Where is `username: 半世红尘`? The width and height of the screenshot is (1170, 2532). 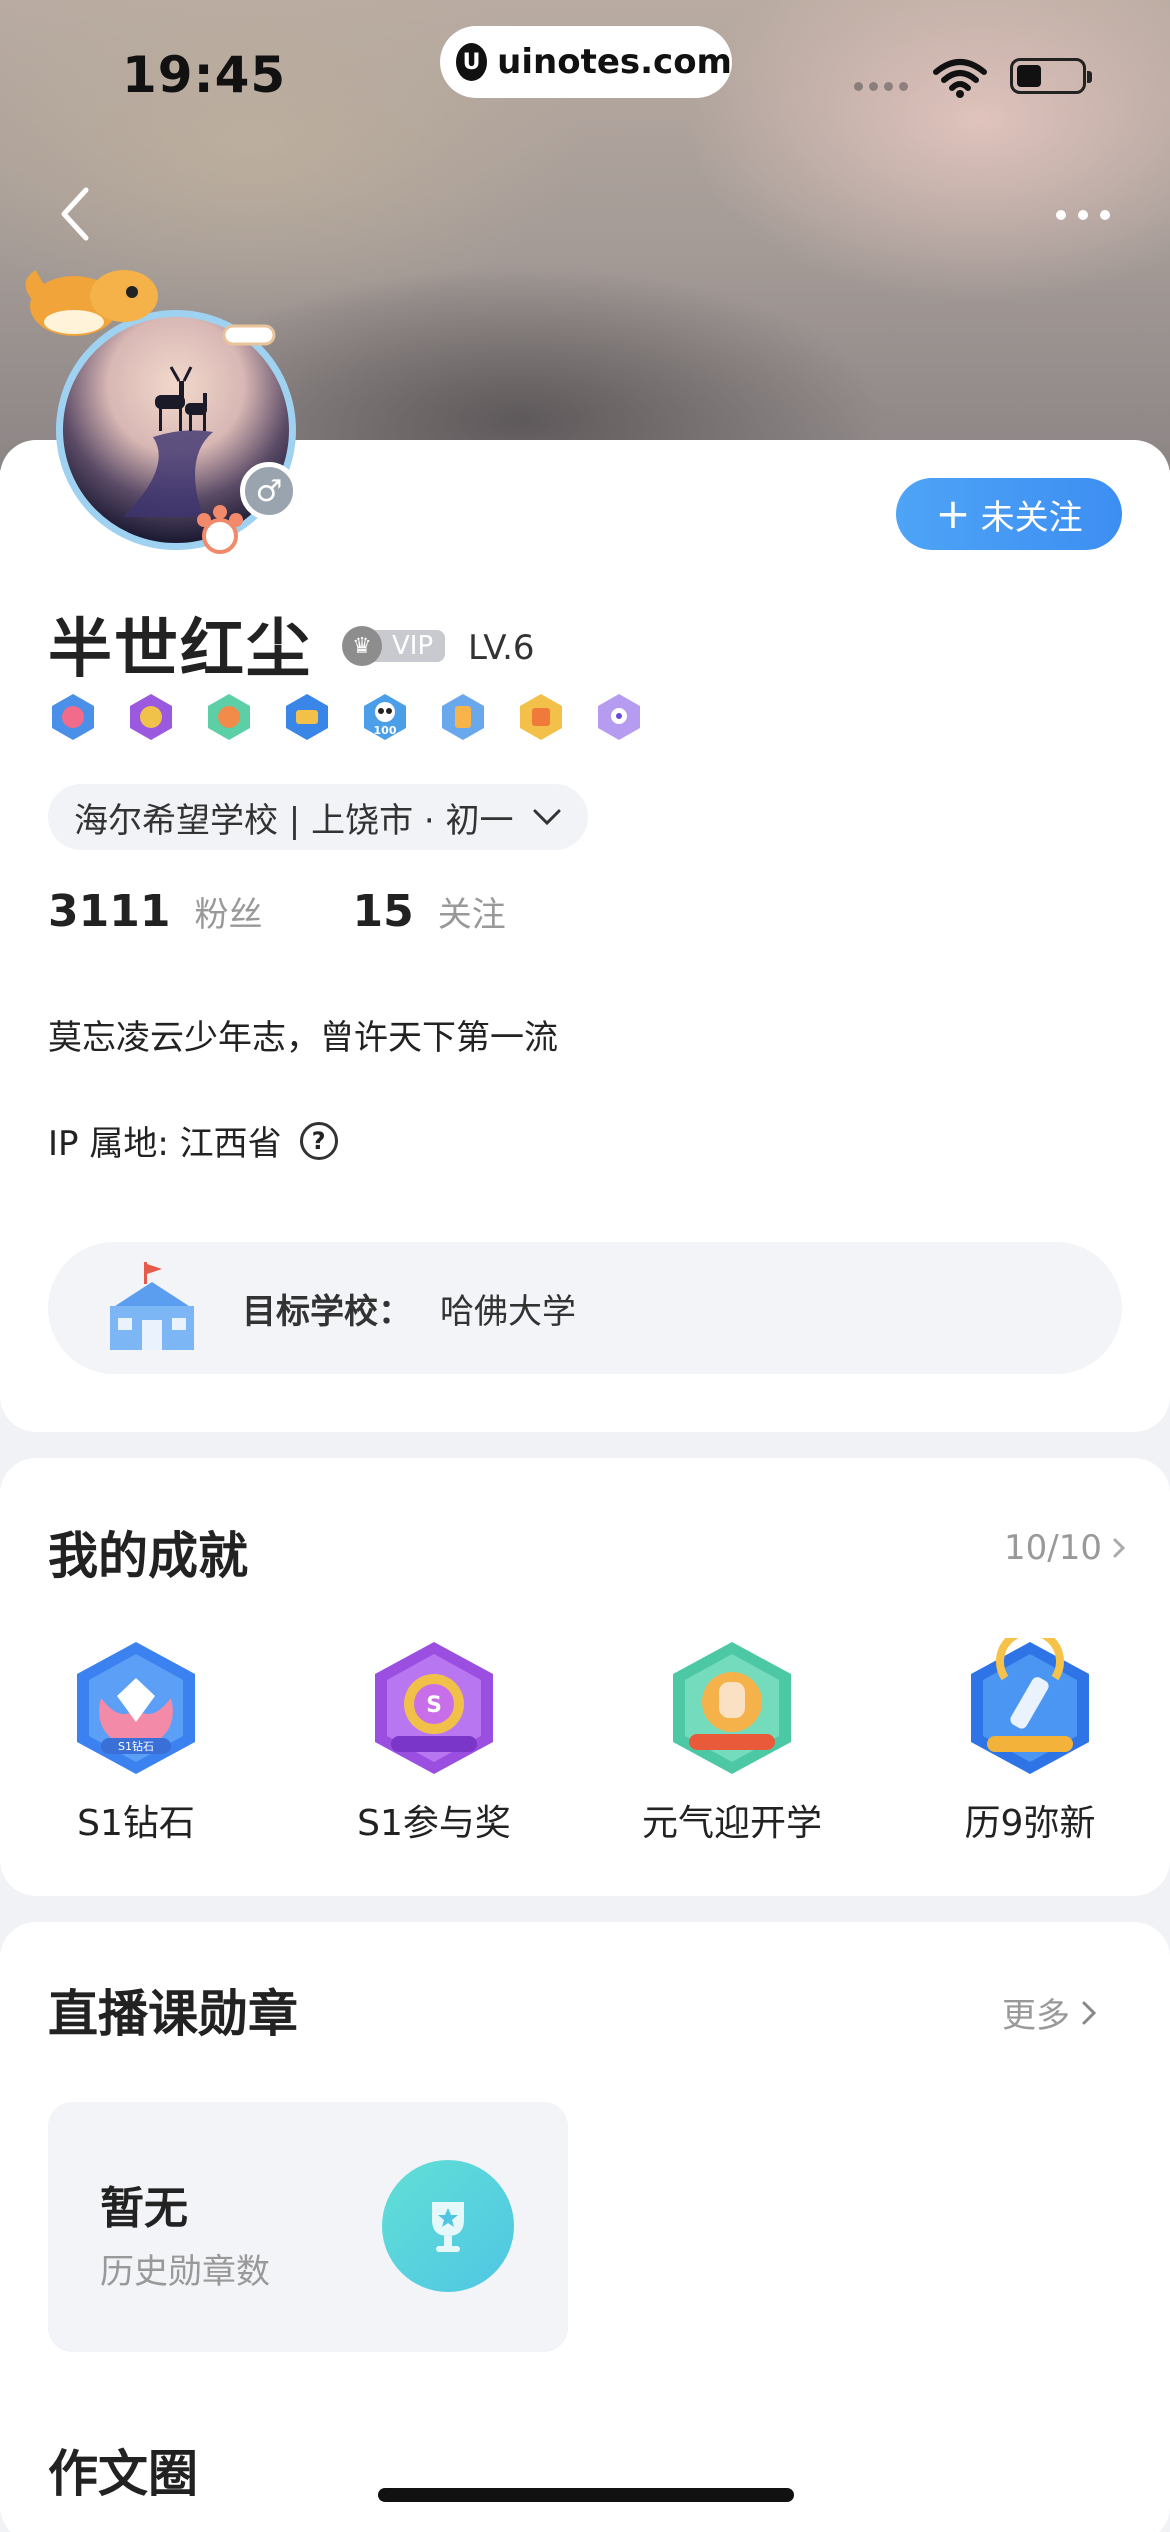
username: 半世红尘 is located at coordinates (180, 650).